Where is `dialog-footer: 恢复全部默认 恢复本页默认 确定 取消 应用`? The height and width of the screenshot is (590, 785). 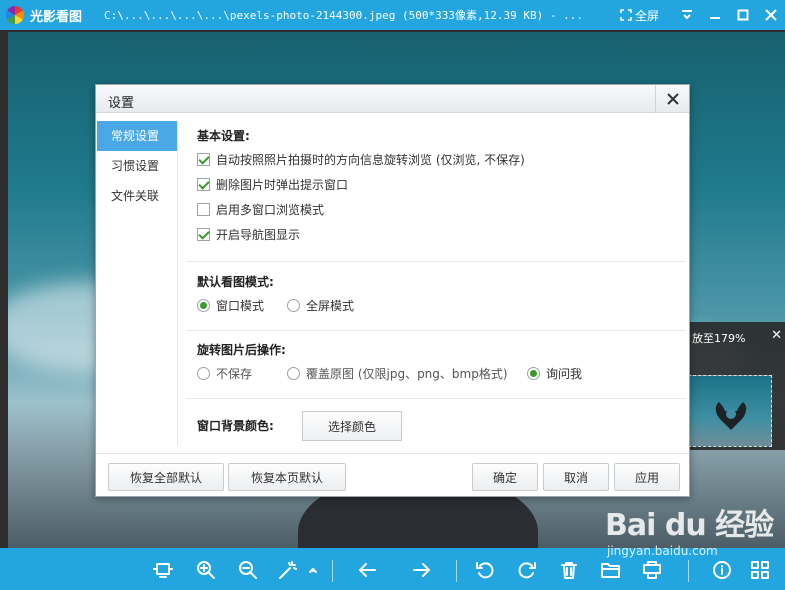
dialog-footer: 恢复全部默认 恢复本页默认 确定 取消 应用 is located at coordinates (392, 475).